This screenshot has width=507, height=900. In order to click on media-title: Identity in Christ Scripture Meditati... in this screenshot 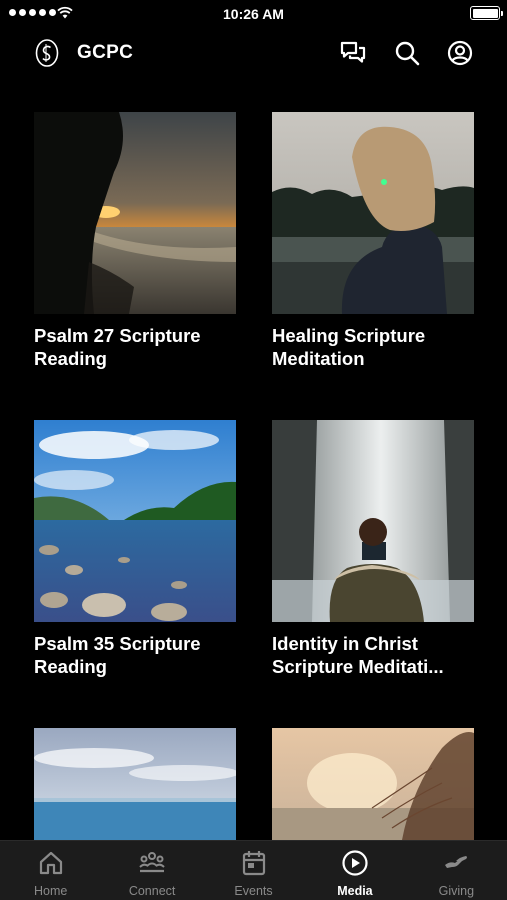, I will do `click(373, 655)`.